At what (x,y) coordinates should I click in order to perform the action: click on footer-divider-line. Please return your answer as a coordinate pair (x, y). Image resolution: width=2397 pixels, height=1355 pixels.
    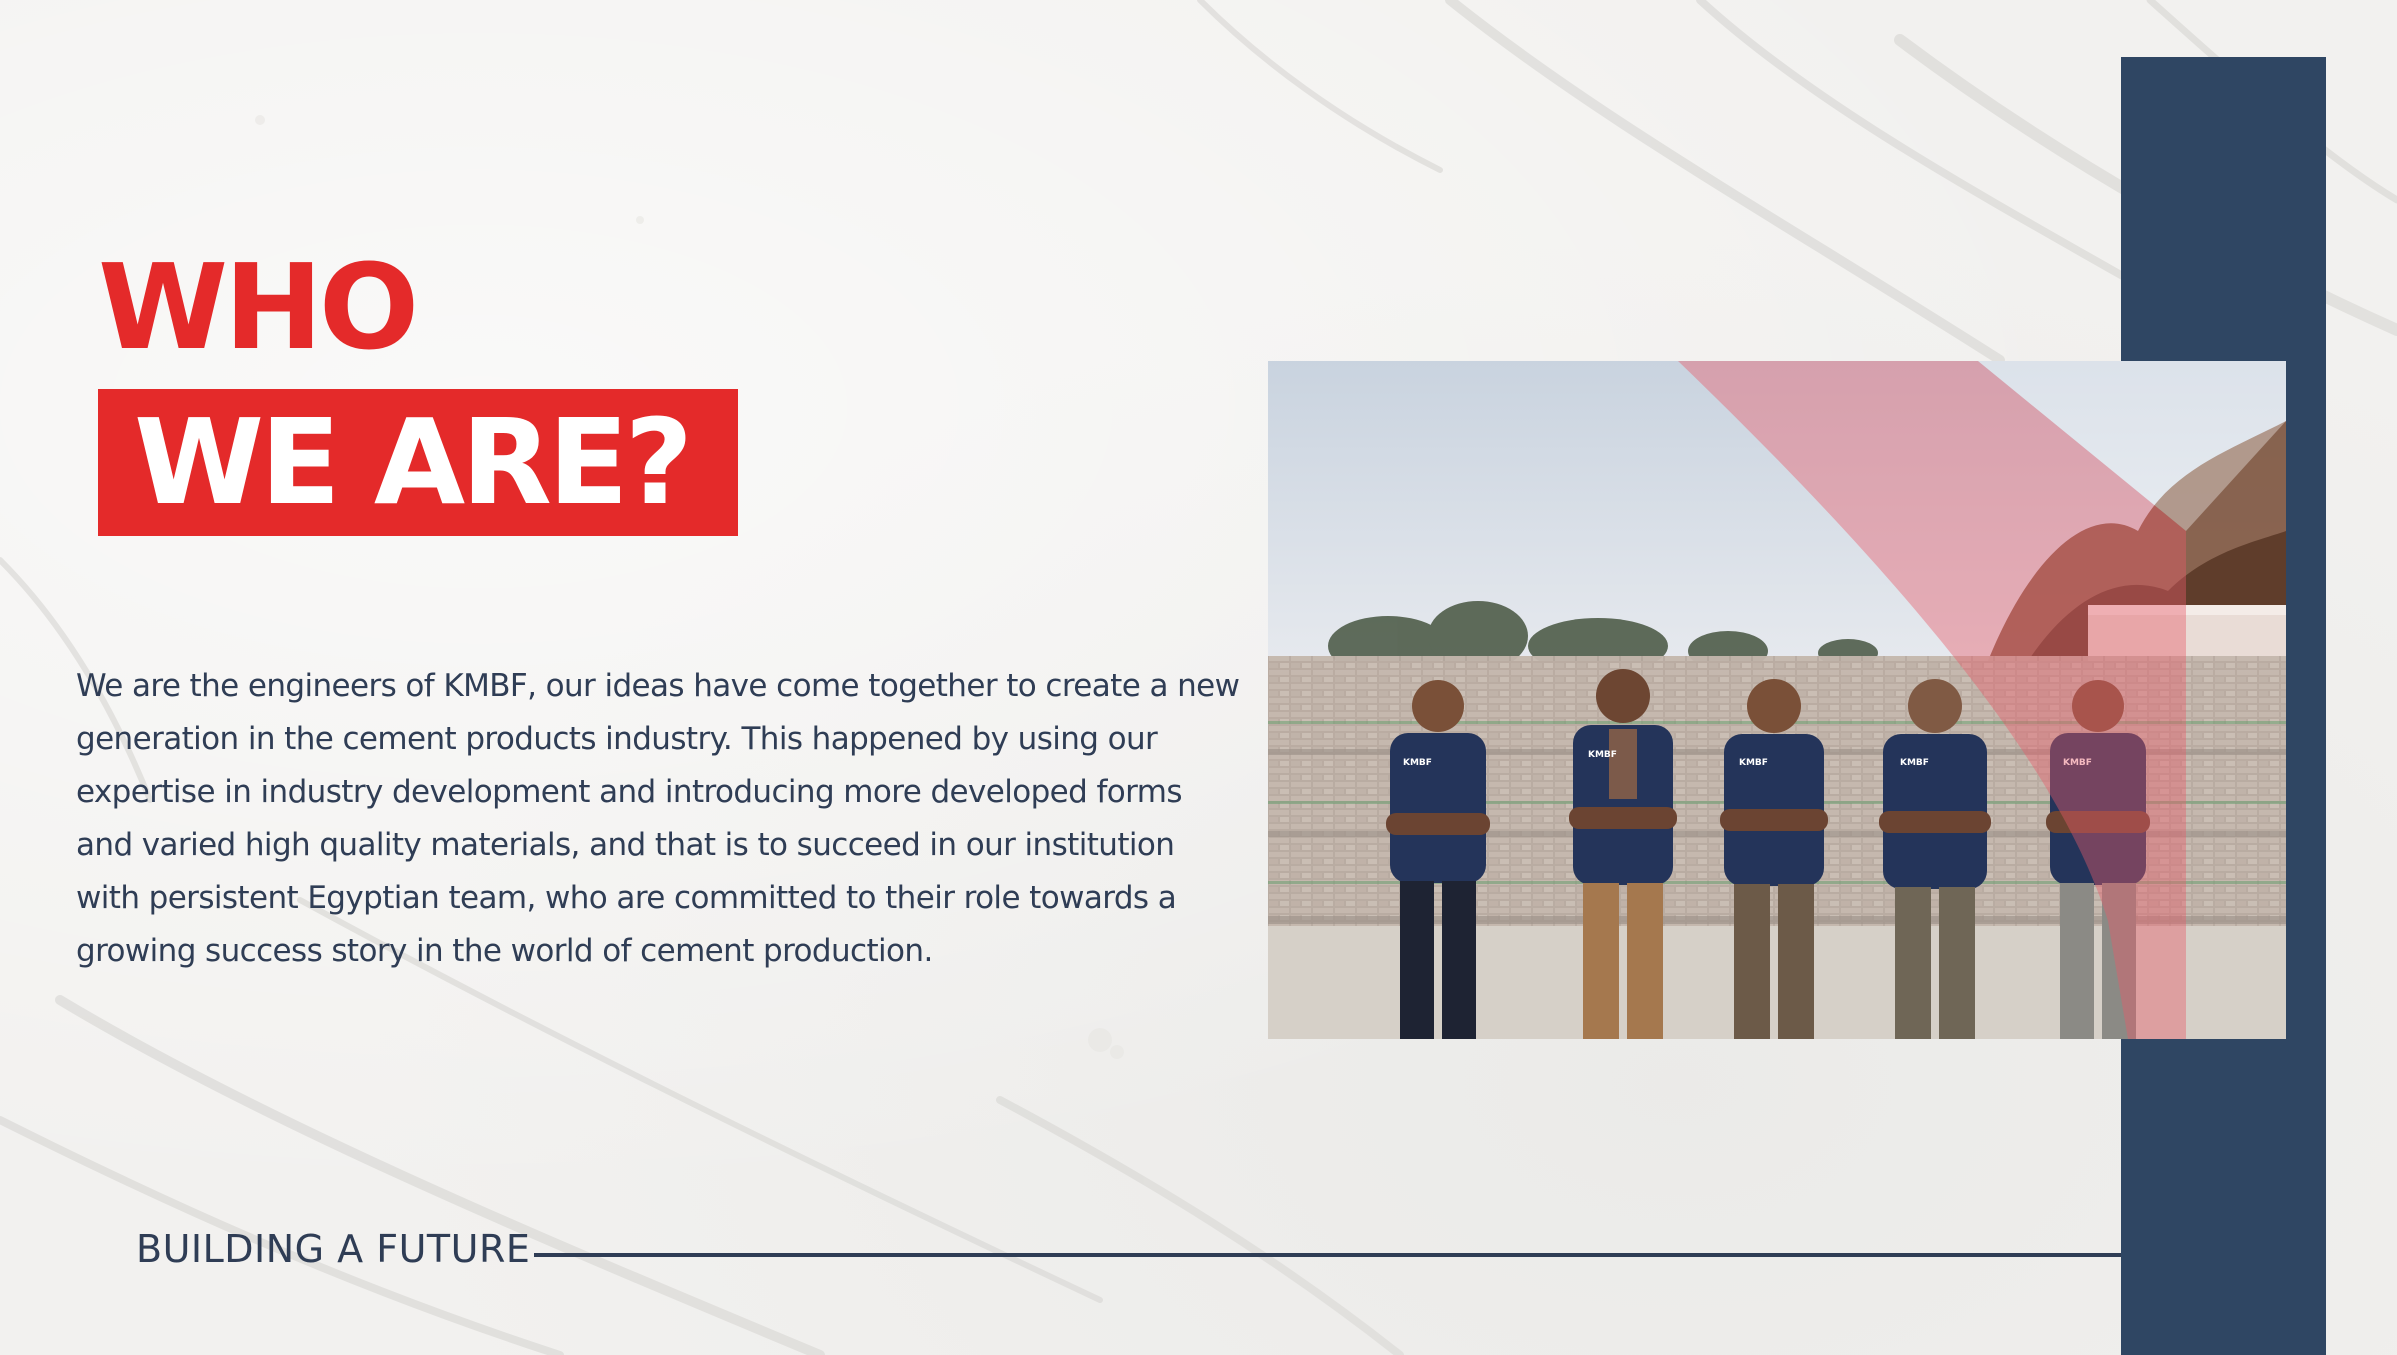
    Looking at the image, I should click on (1327, 1255).